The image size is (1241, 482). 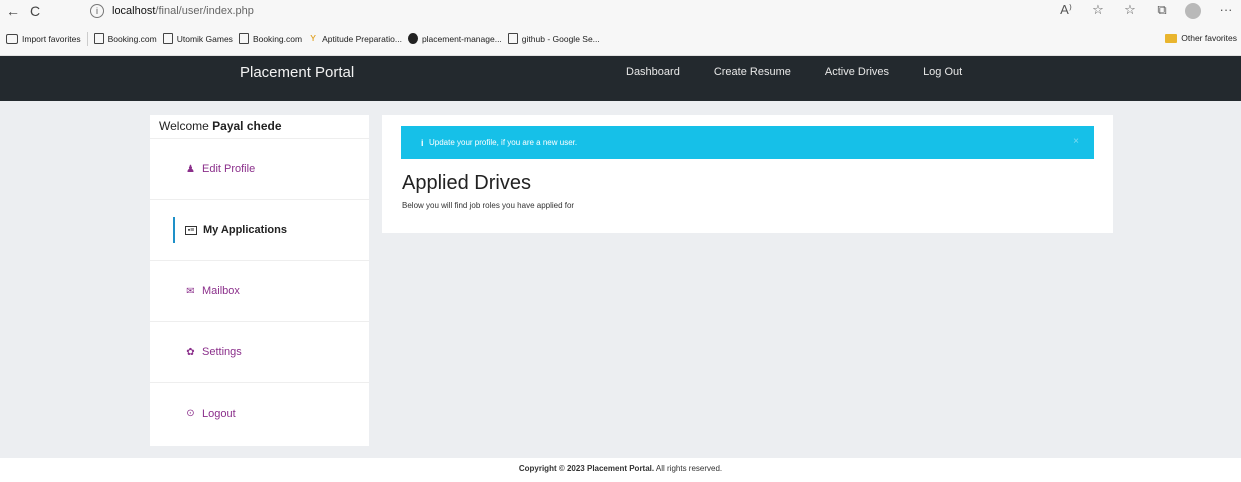 I want to click on sidebar-item-label: Edit Profile, so click(x=229, y=169).